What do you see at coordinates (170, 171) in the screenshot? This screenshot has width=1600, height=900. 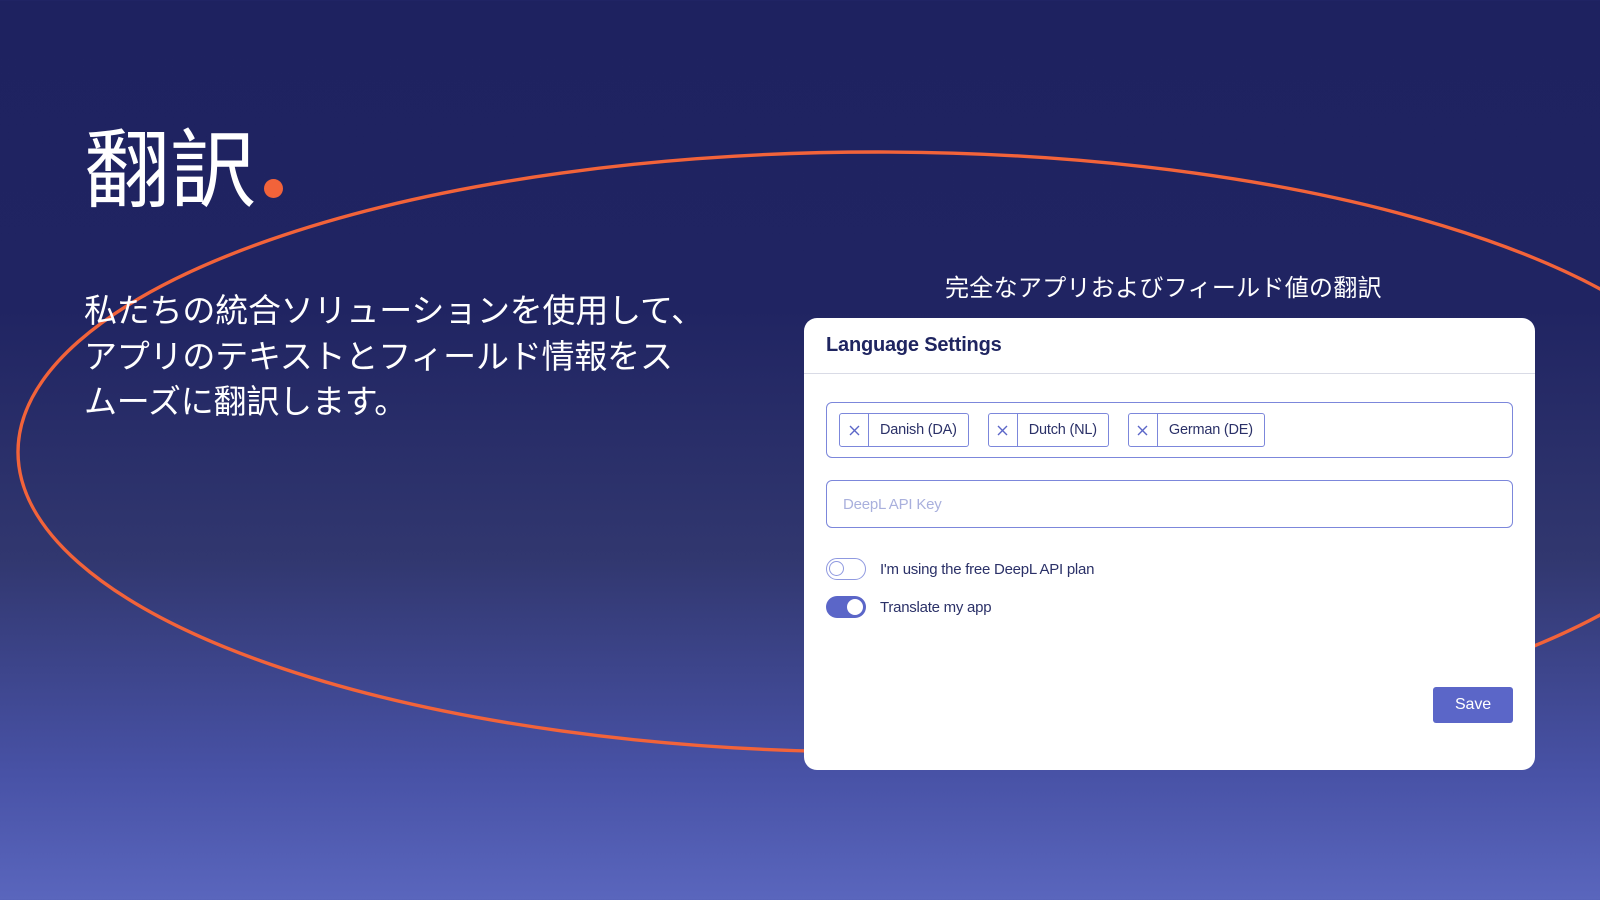 I see `page-title-text: 翻訳` at bounding box center [170, 171].